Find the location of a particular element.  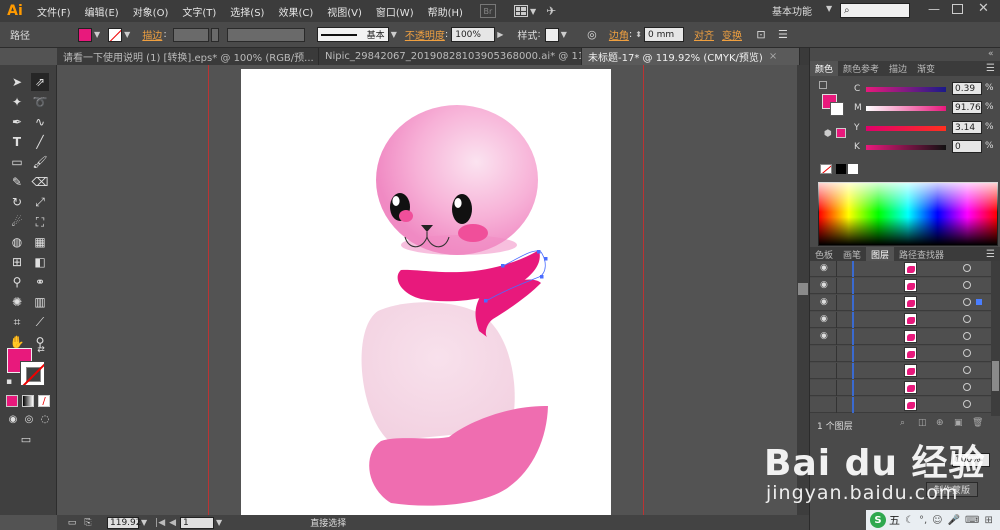

tab-swatches: 色板 is located at coordinates (824, 254).